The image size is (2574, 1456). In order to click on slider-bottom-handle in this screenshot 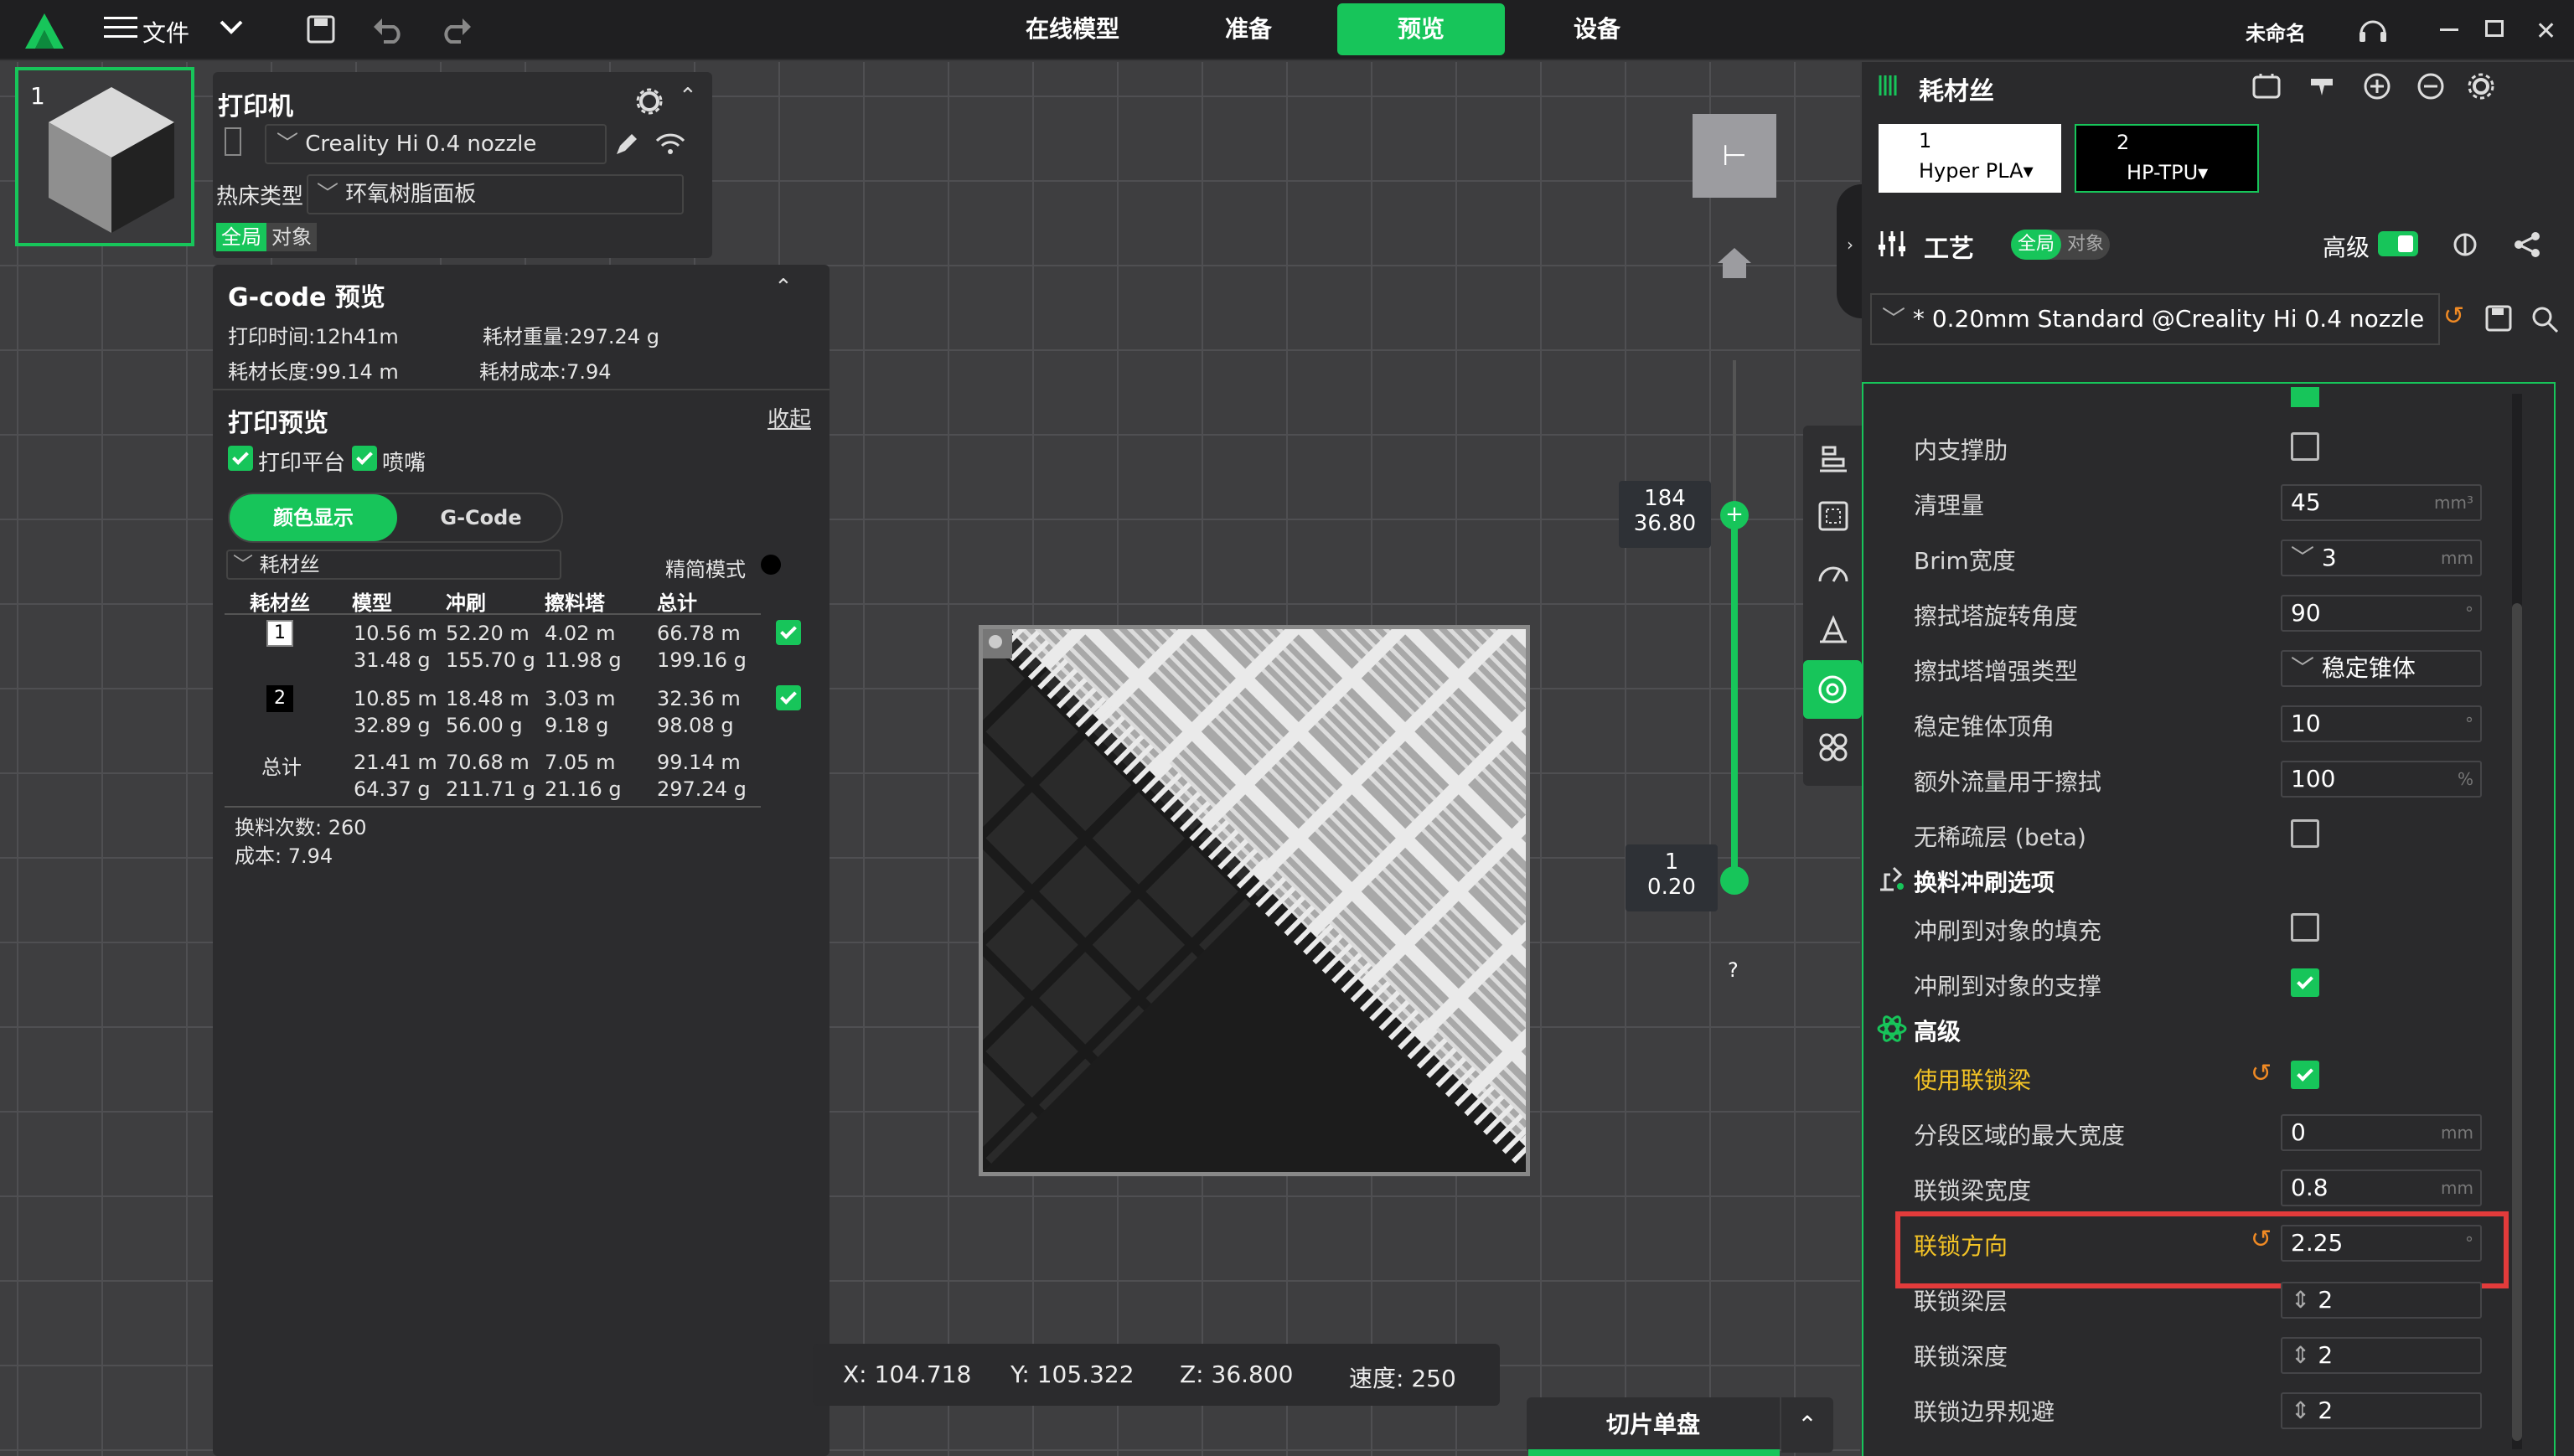, I will do `click(1734, 880)`.